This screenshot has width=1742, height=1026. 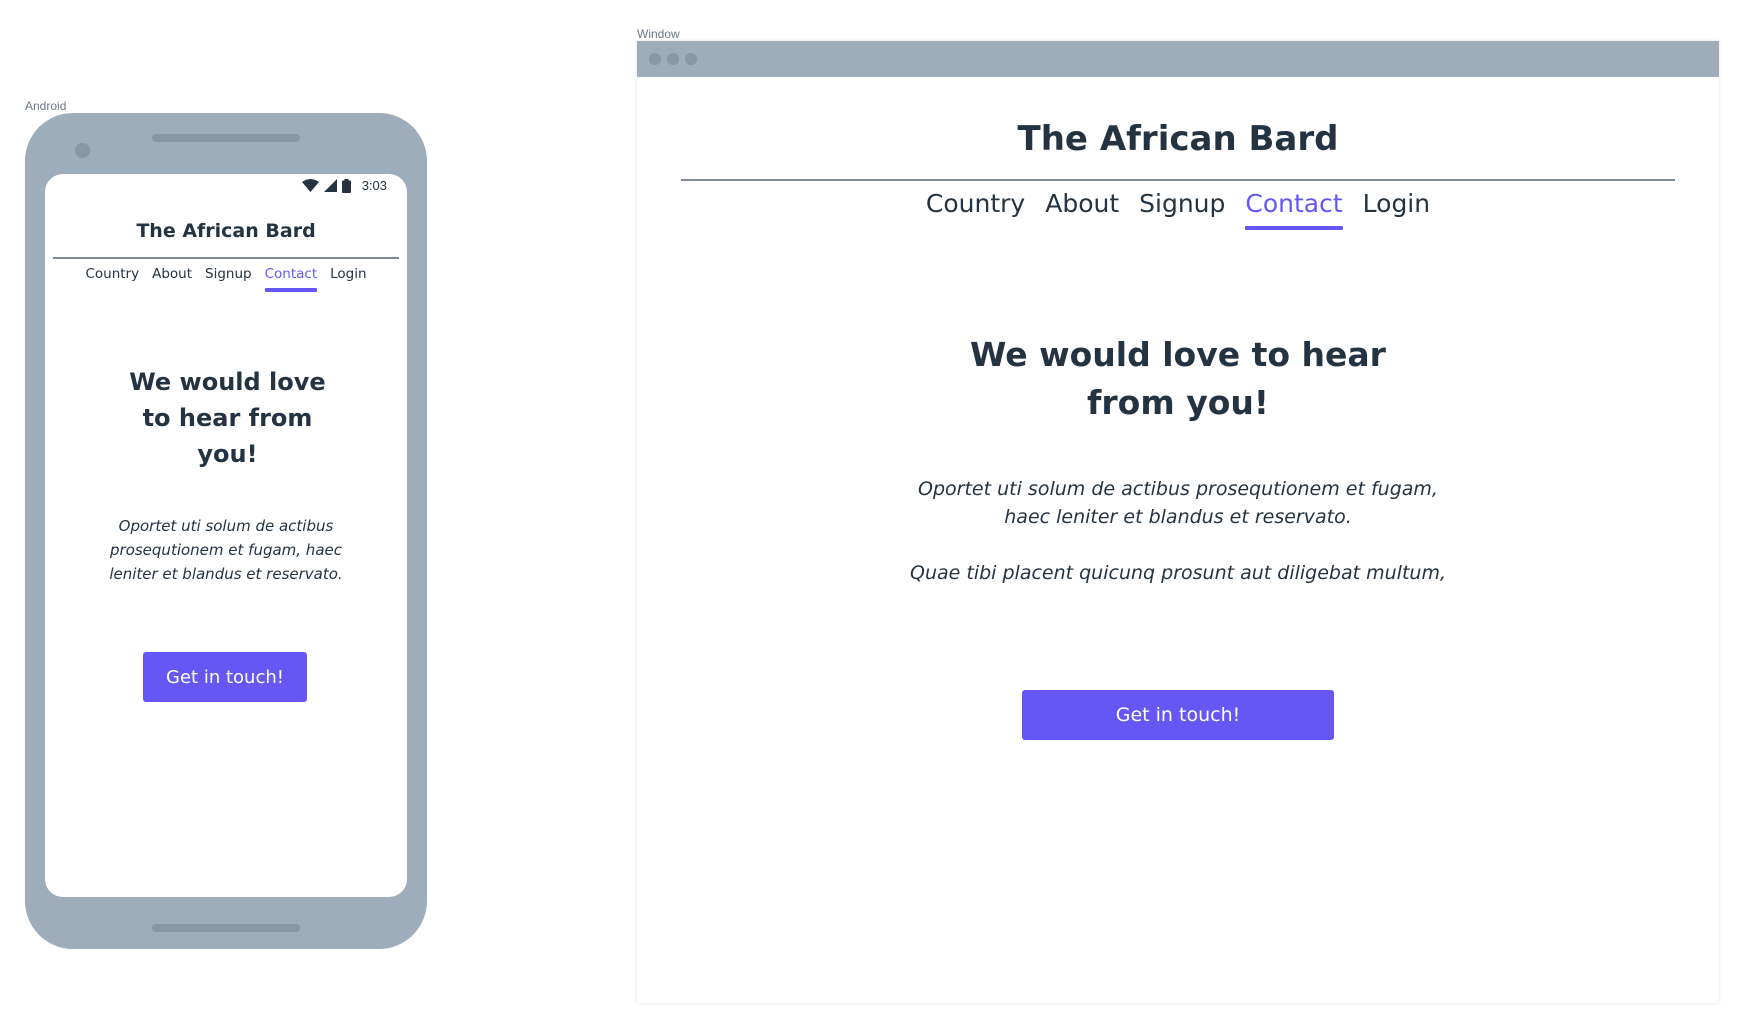 I want to click on heading-line: from you!, so click(x=1178, y=402).